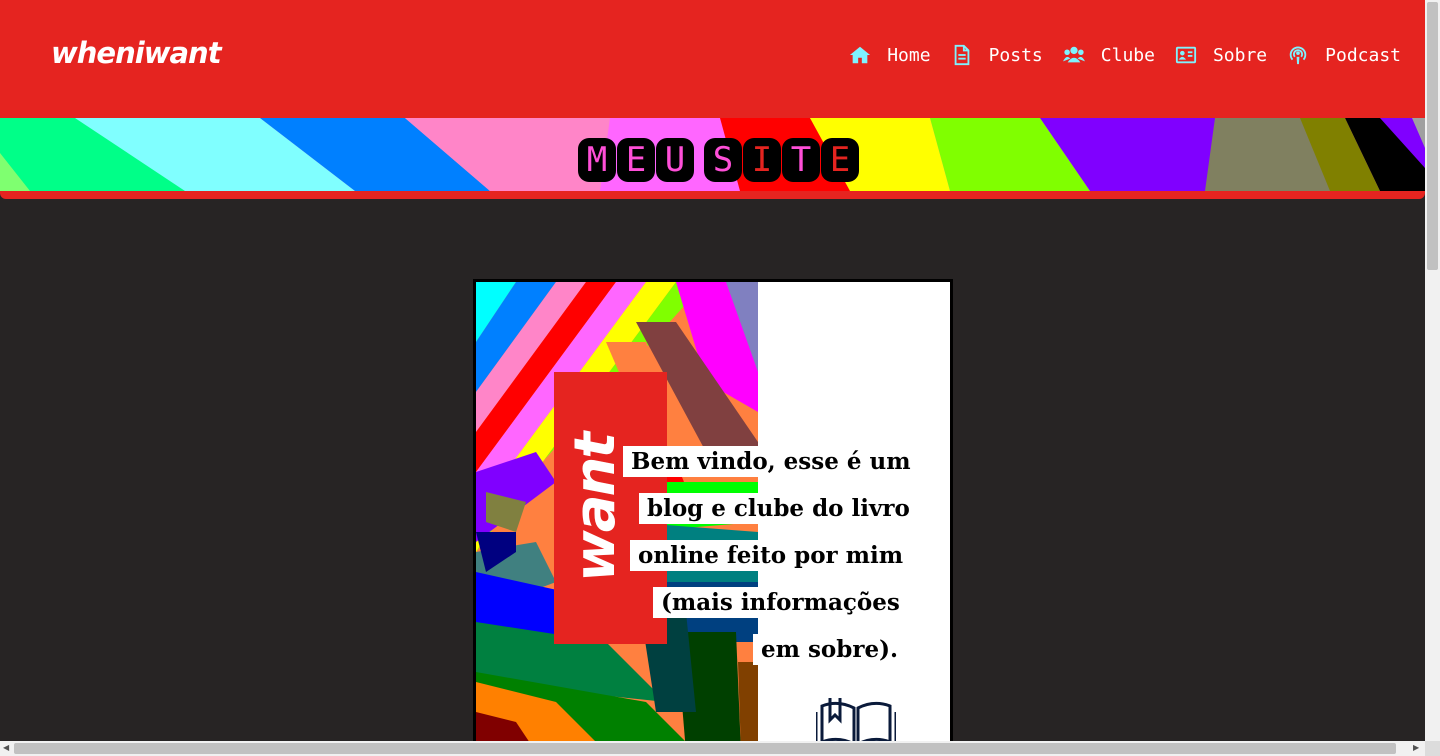  What do you see at coordinates (771, 555) in the screenshot?
I see `poster-text-line: online feito por mim` at bounding box center [771, 555].